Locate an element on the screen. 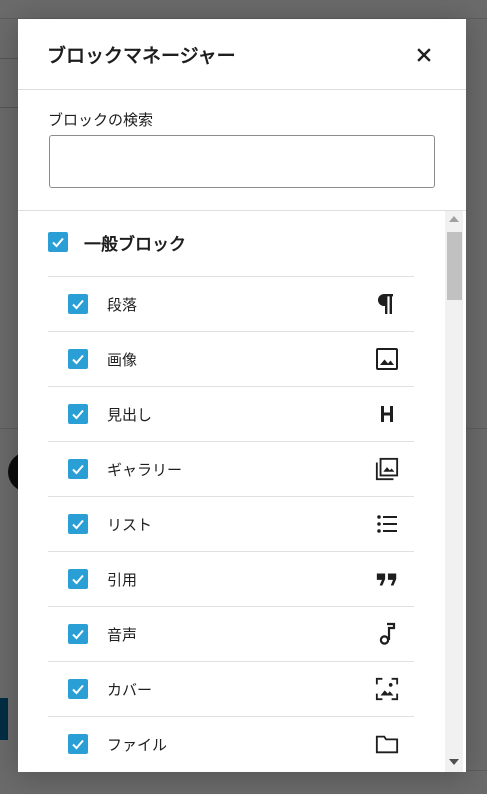 This screenshot has width=487, height=795. list-item: リスト is located at coordinates (231, 523).